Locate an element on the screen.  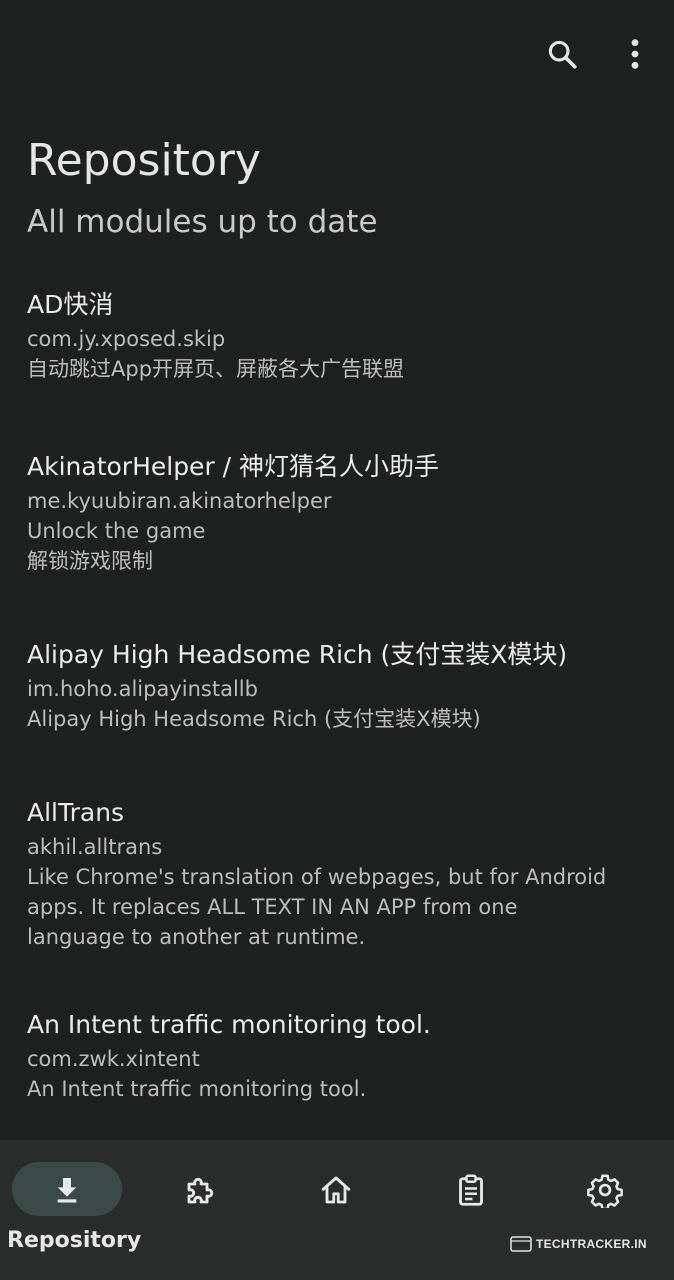
module-name: An Intent traffic monitoring tool. is located at coordinates (229, 1024).